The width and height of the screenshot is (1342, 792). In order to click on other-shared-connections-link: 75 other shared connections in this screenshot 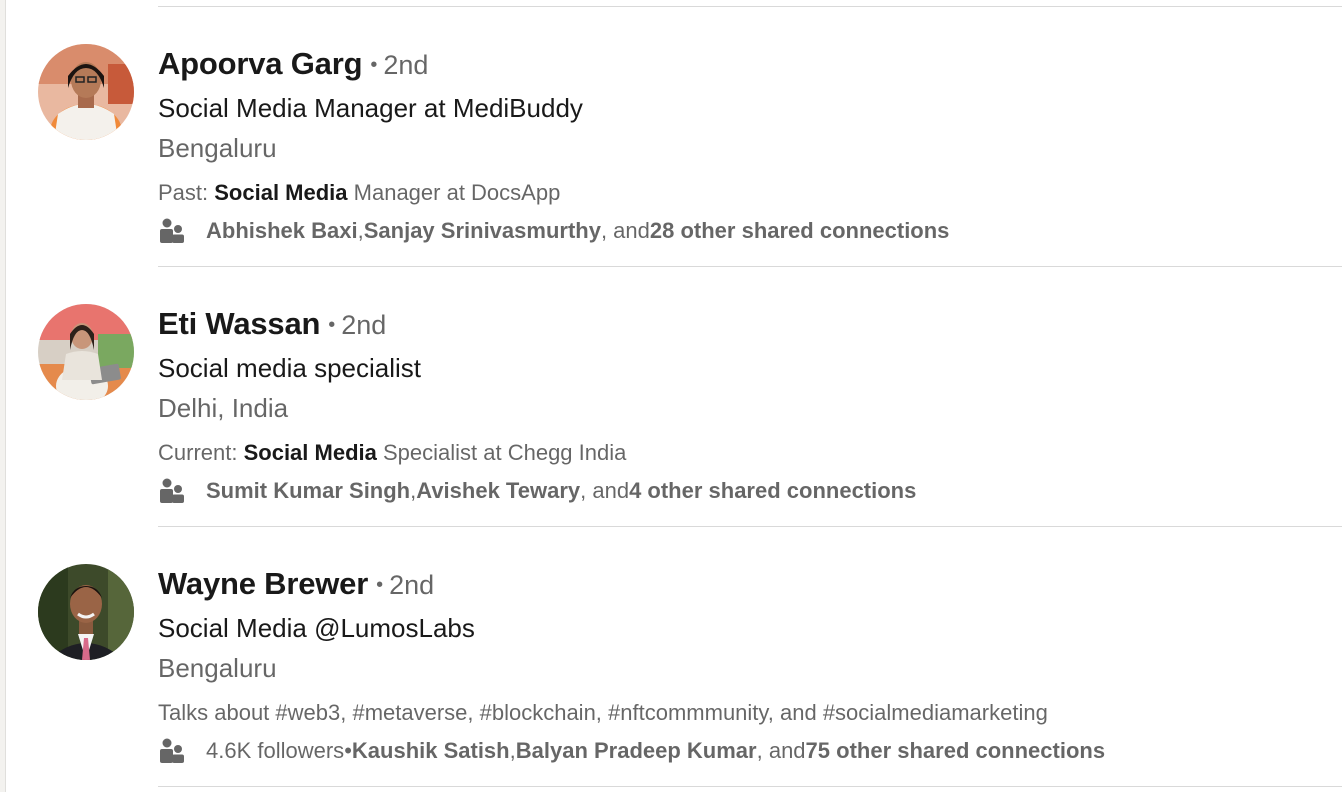, I will do `click(956, 751)`.